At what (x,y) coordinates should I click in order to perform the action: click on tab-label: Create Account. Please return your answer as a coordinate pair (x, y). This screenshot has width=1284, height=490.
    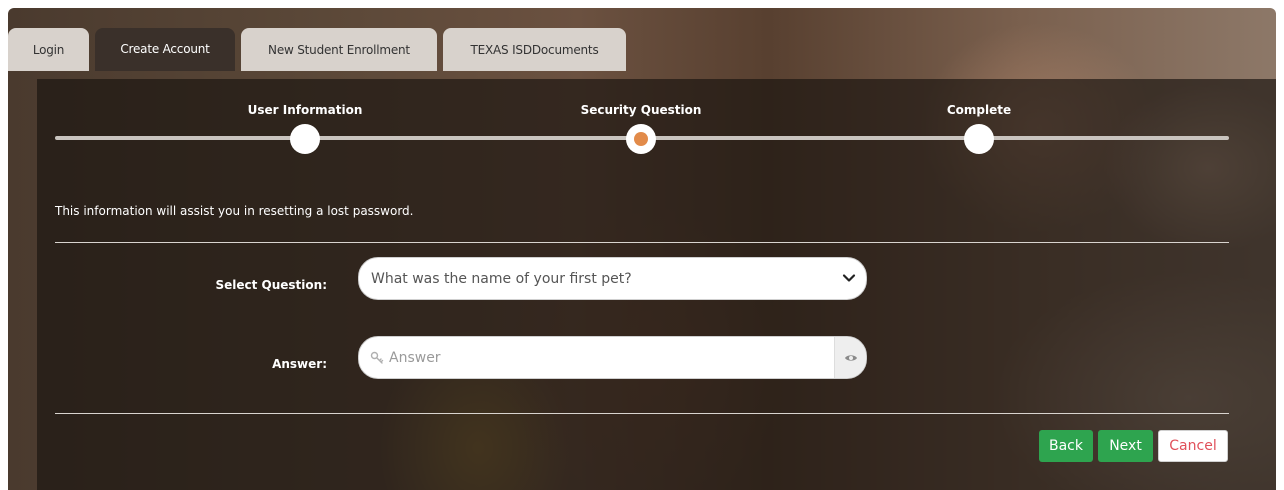
    Looking at the image, I should click on (165, 49).